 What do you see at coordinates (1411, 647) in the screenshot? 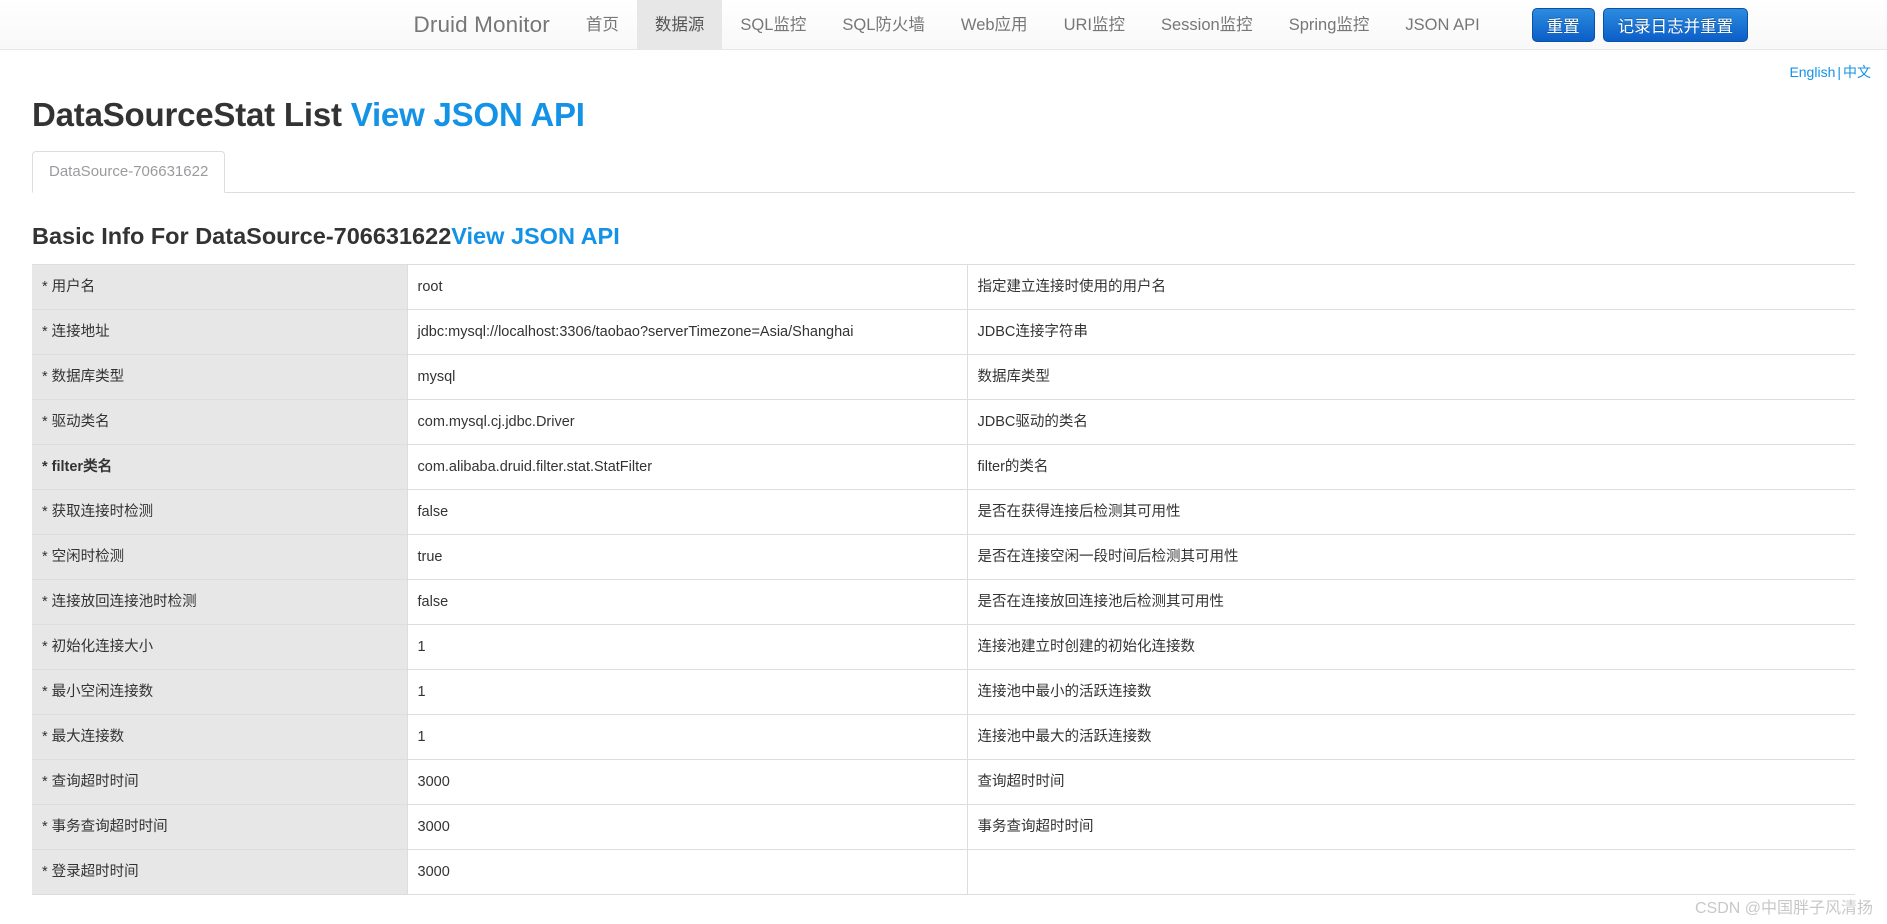
I see `row-desc-cell: 连接池建立时创建的初始化连接数` at bounding box center [1411, 647].